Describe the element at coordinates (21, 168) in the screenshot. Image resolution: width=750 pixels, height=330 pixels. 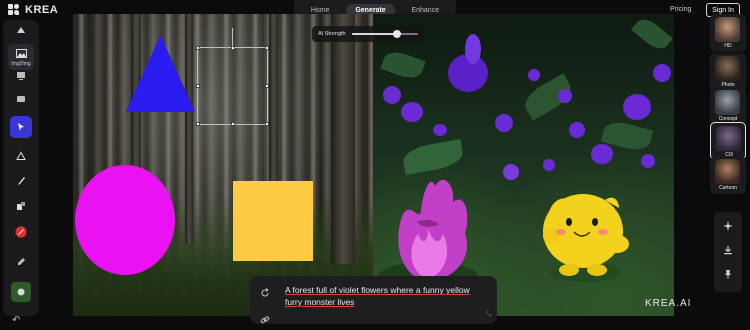
I see `left-toolbar: Img2Img` at that location.